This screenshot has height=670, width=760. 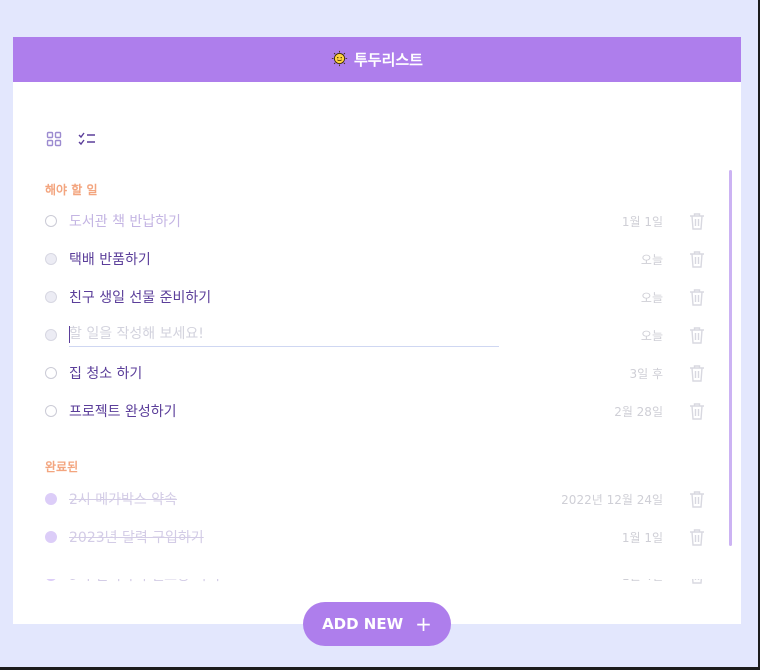 I want to click on task-text: 택배 반품하기, so click(x=355, y=259).